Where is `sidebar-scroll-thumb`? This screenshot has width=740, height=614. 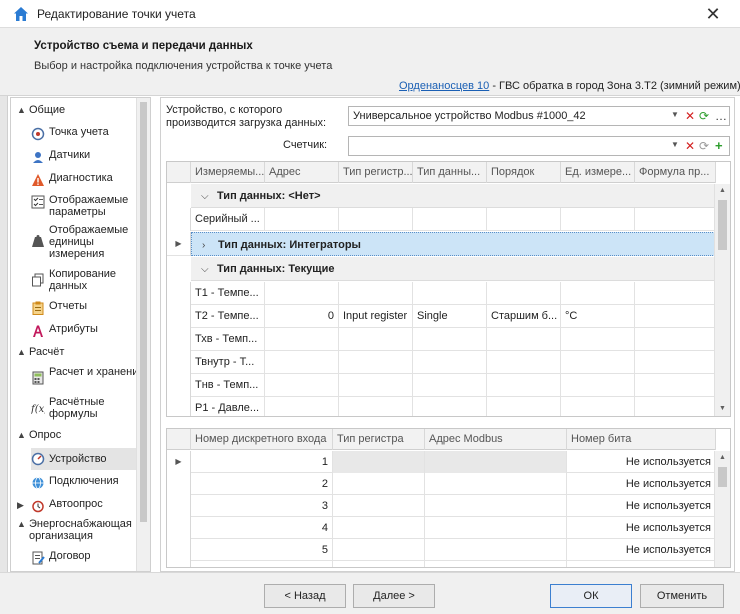 sidebar-scroll-thumb is located at coordinates (143, 312).